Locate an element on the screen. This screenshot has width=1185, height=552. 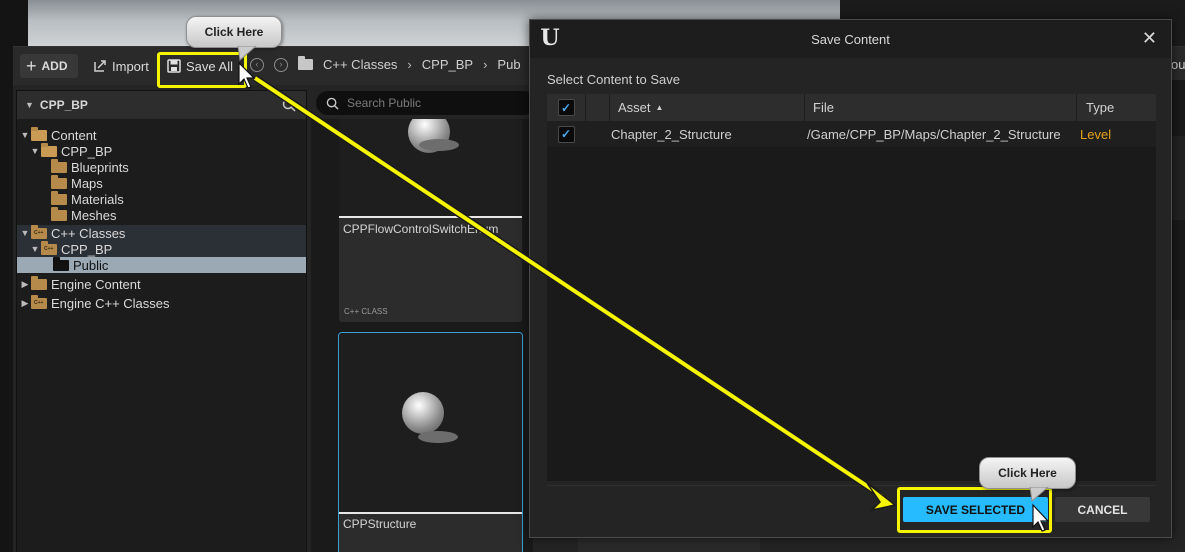
tree-item-label: C++ Classes is located at coordinates (88, 233).